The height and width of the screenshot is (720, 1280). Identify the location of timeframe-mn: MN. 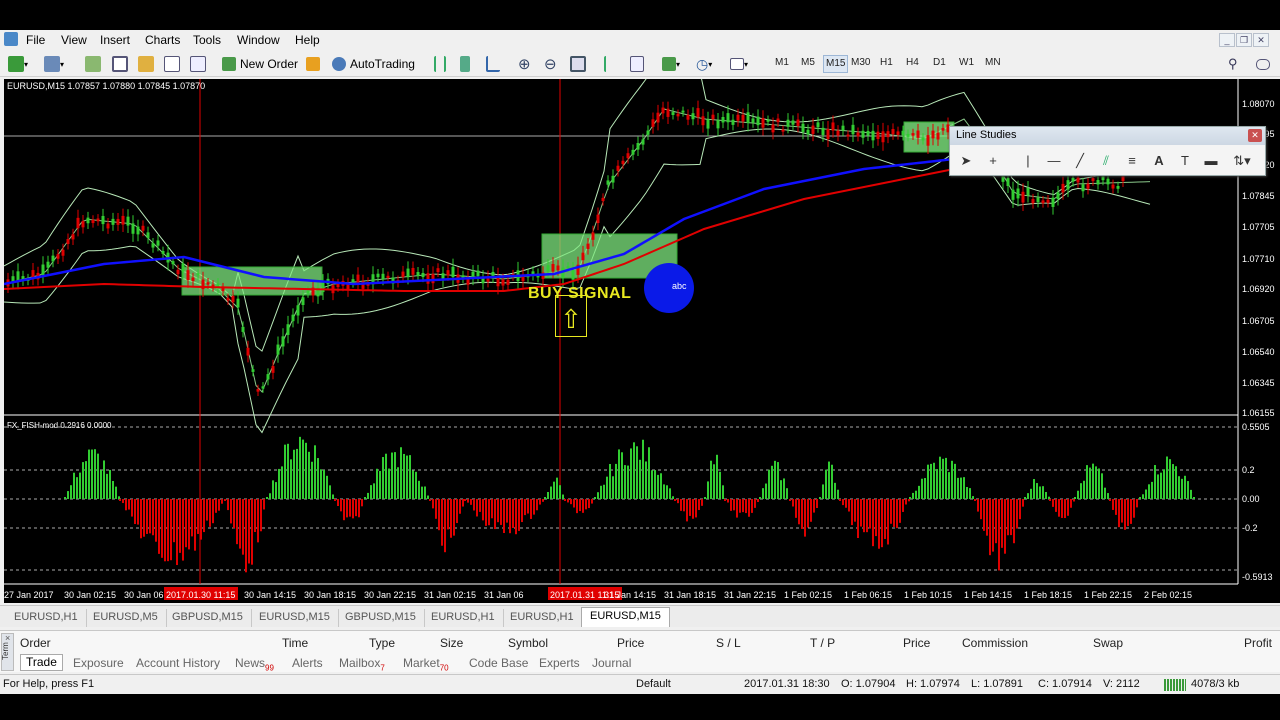
(993, 62).